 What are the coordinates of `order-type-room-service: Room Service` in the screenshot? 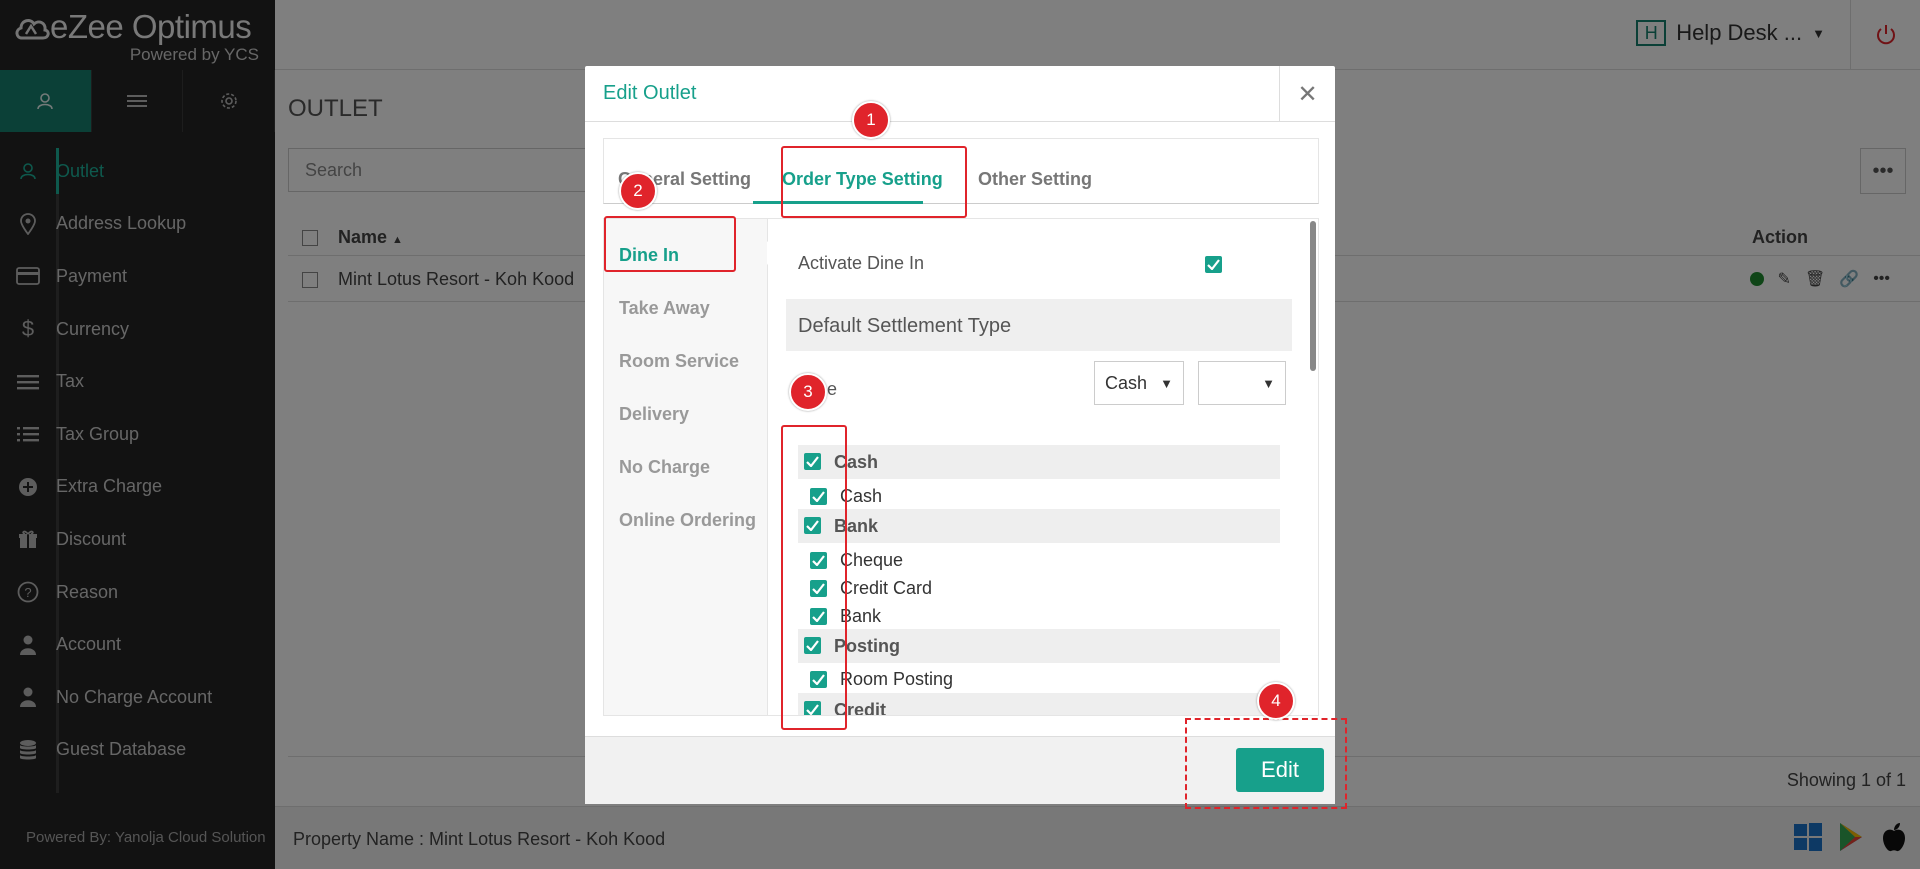 It's located at (679, 361).